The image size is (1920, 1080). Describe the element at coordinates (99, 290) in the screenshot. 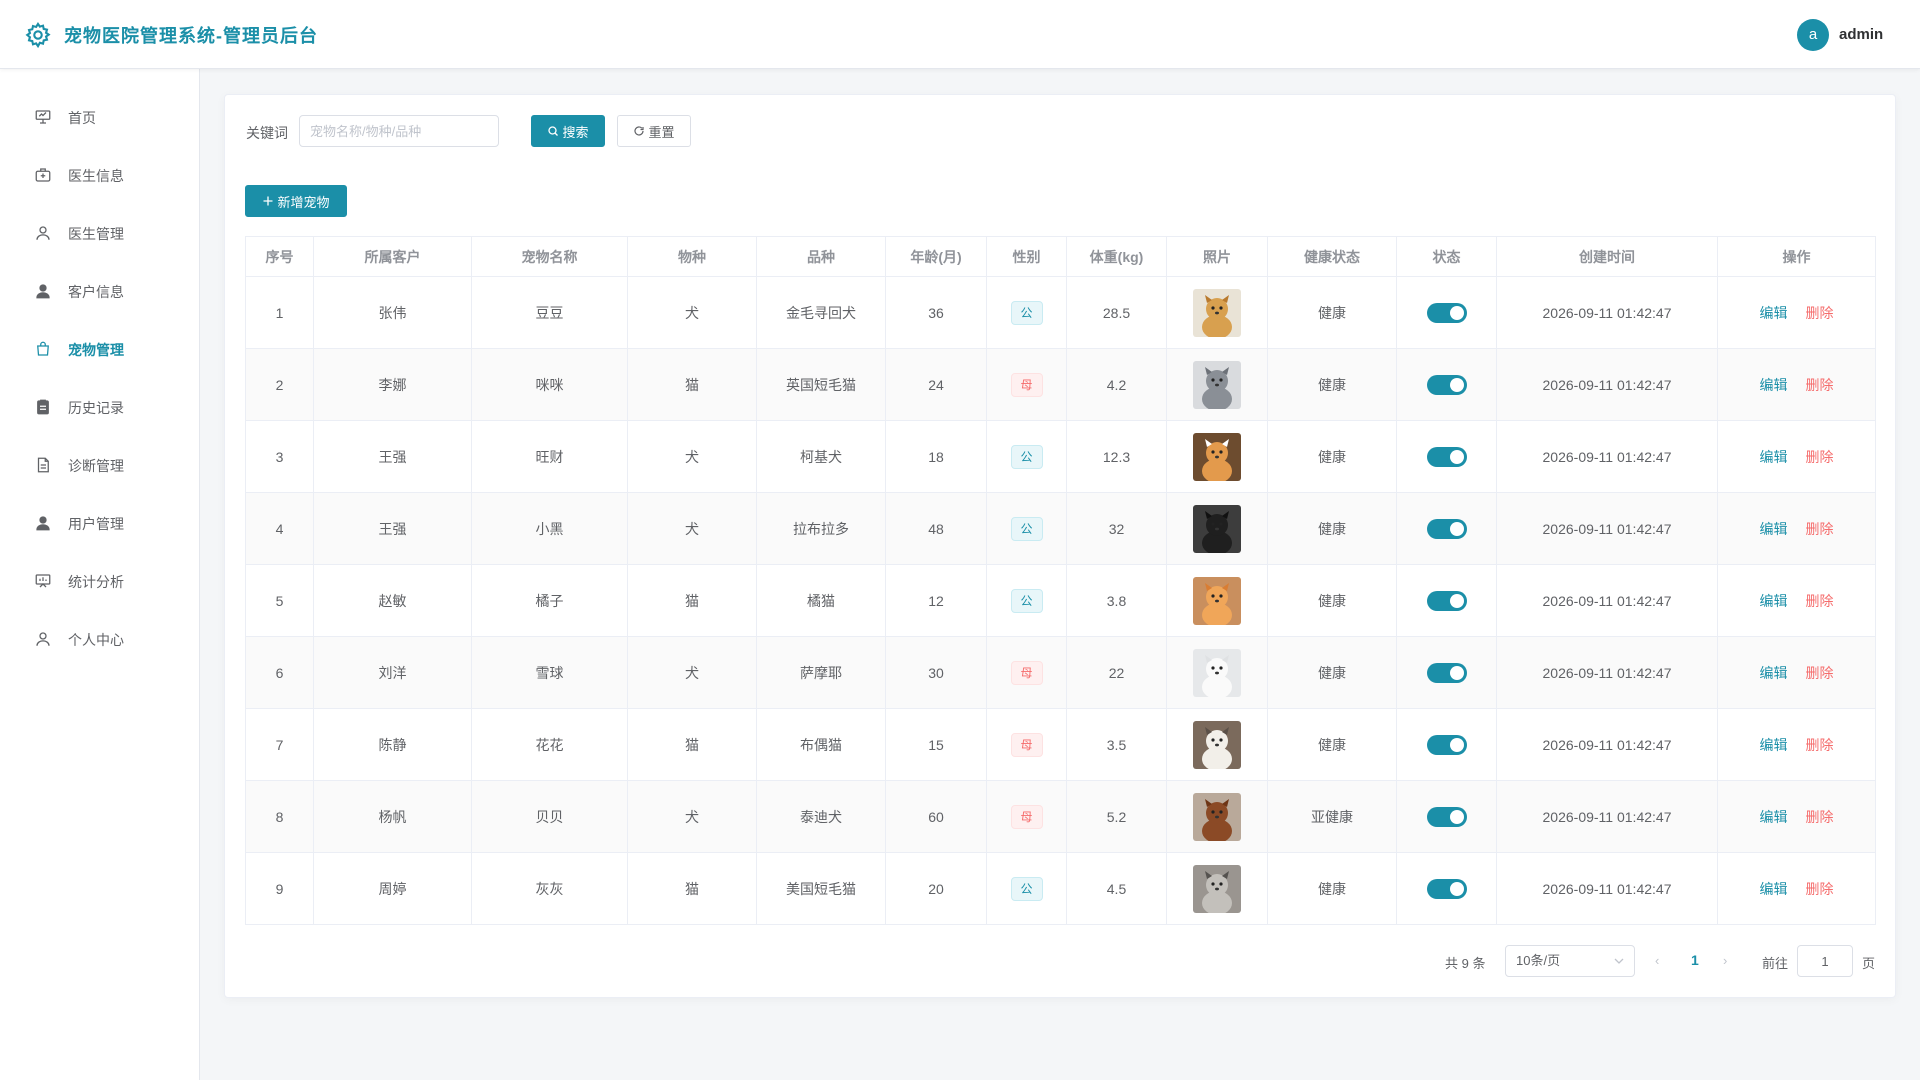

I see `sidebar-item-4: 客户信息` at that location.